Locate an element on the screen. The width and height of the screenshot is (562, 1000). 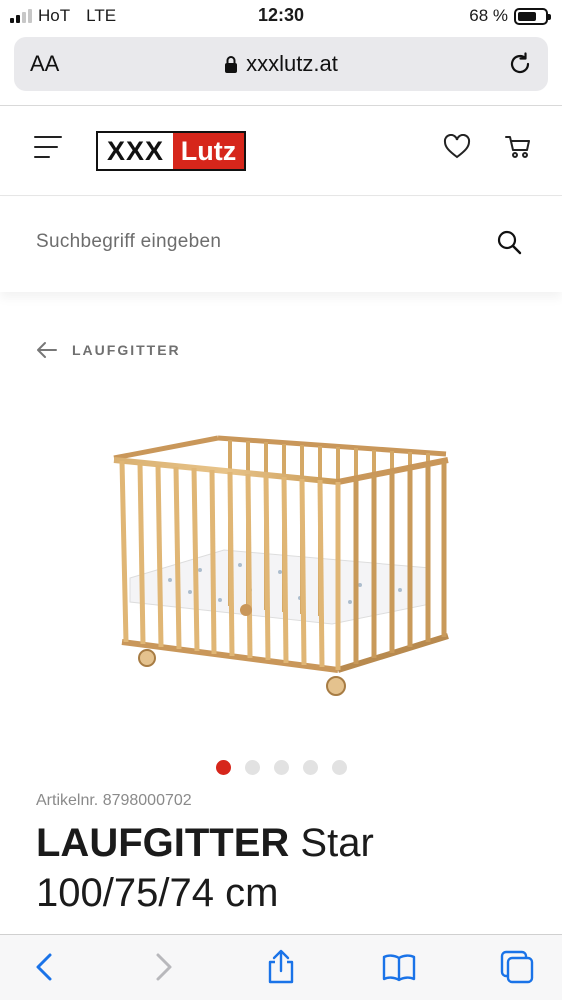
product-dimensions: 100/75/74 cm is located at coordinates (157, 893).